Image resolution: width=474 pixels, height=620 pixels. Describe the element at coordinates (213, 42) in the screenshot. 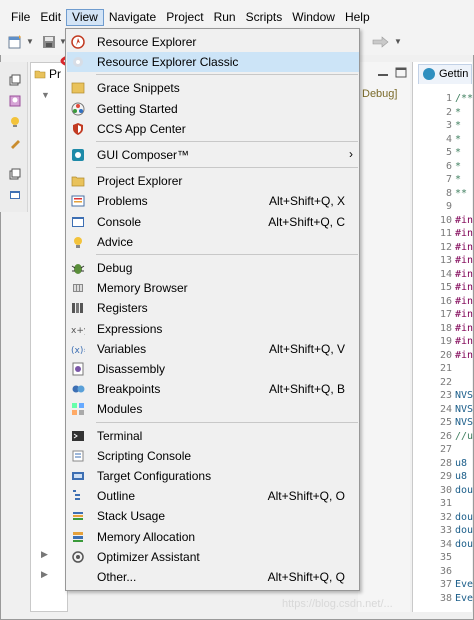

I see `menu-item-resource-explorer: Resource Explorer` at that location.